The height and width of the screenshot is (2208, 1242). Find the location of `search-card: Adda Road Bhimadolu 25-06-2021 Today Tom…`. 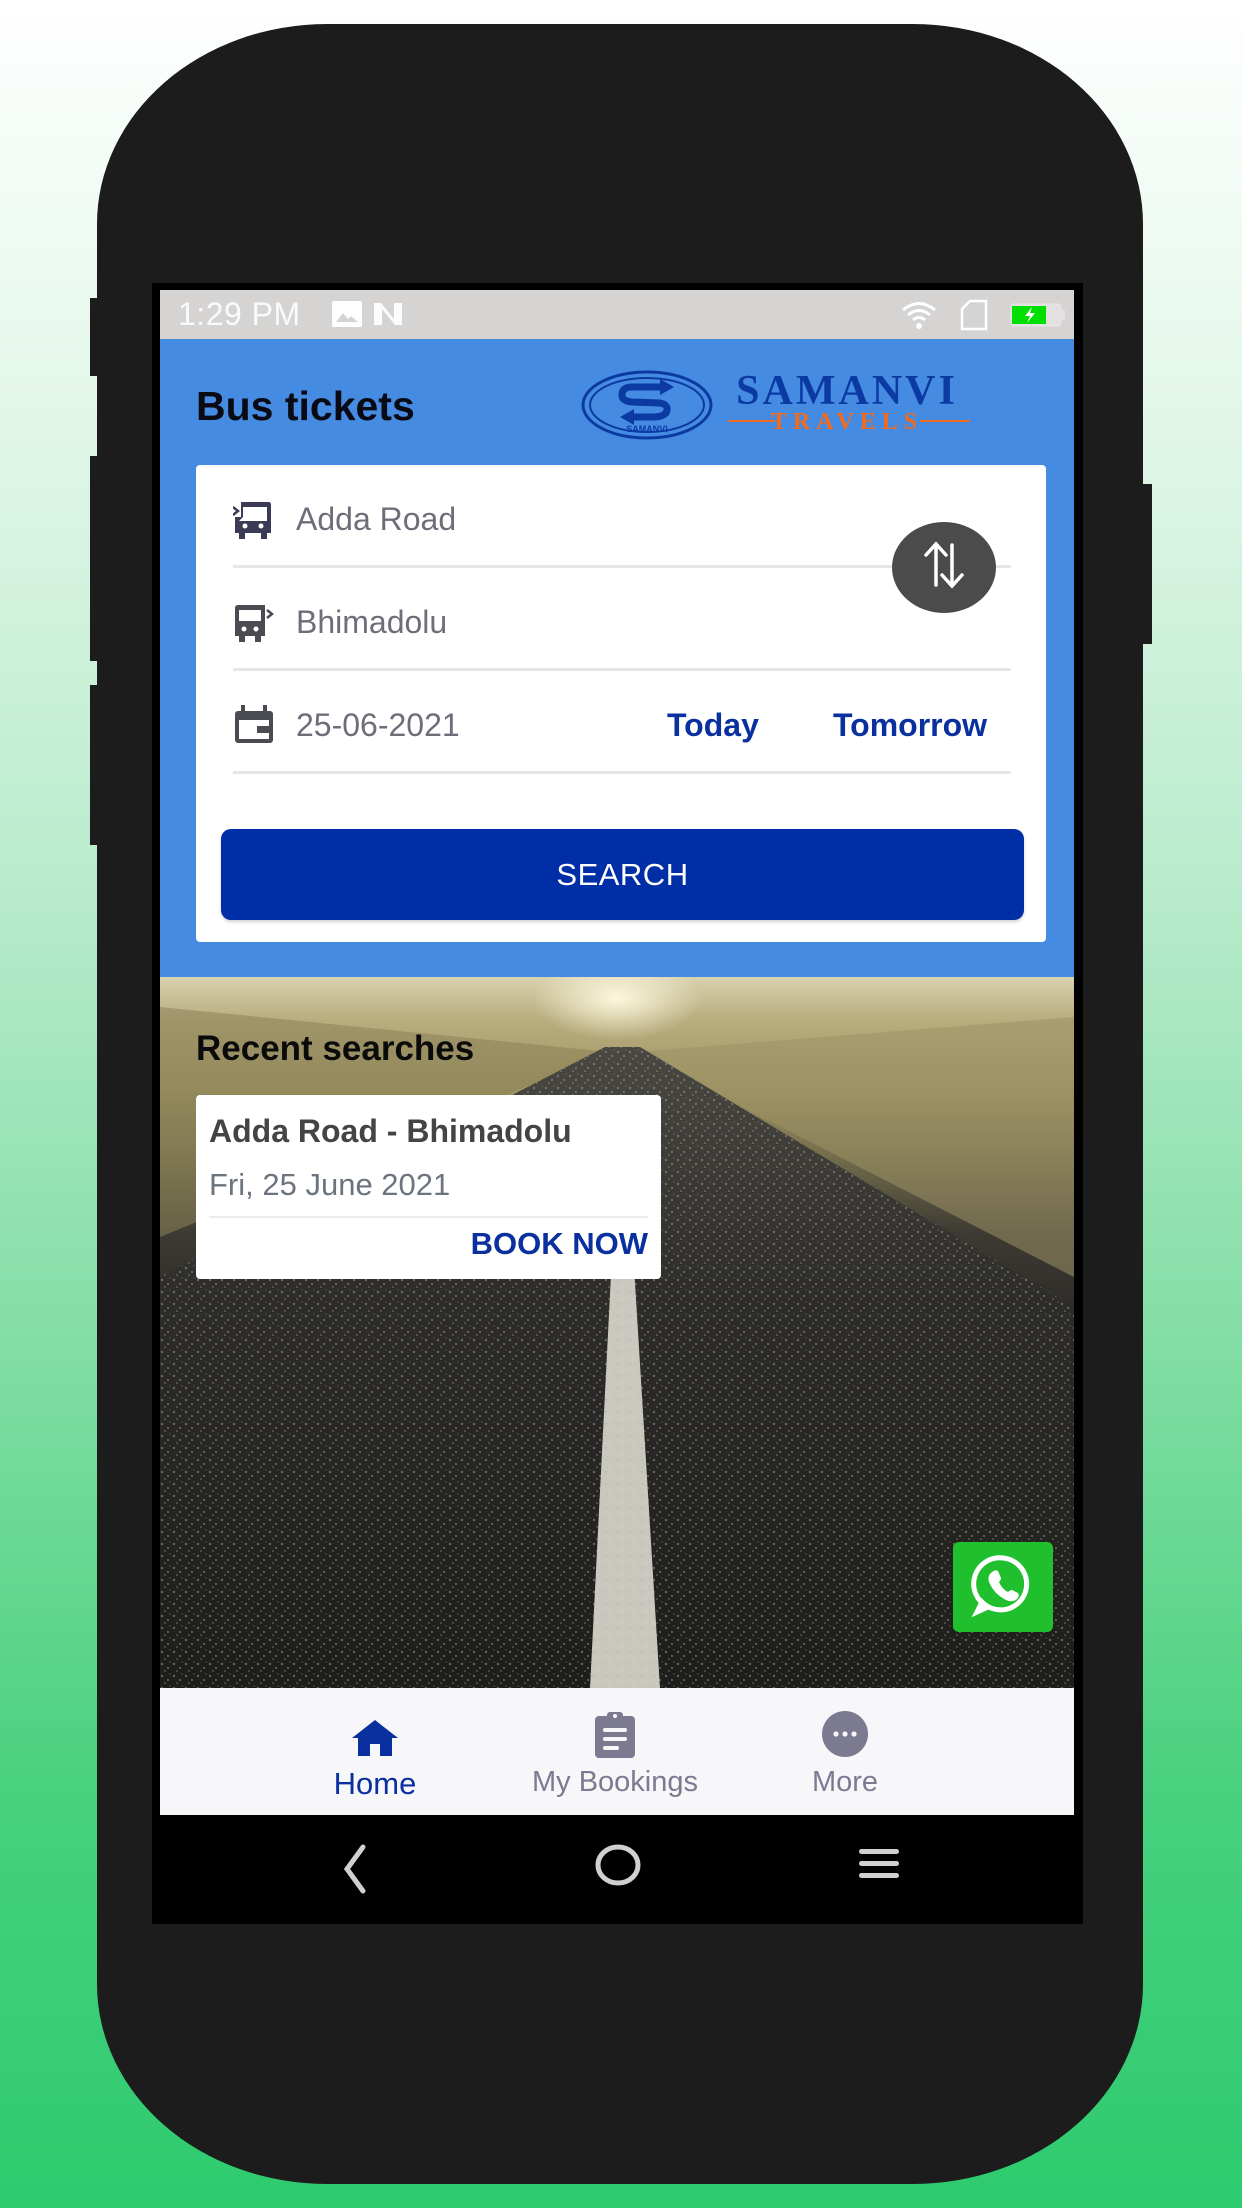

search-card: Adda Road Bhimadolu 25-06-2021 Today Tom… is located at coordinates (621, 703).